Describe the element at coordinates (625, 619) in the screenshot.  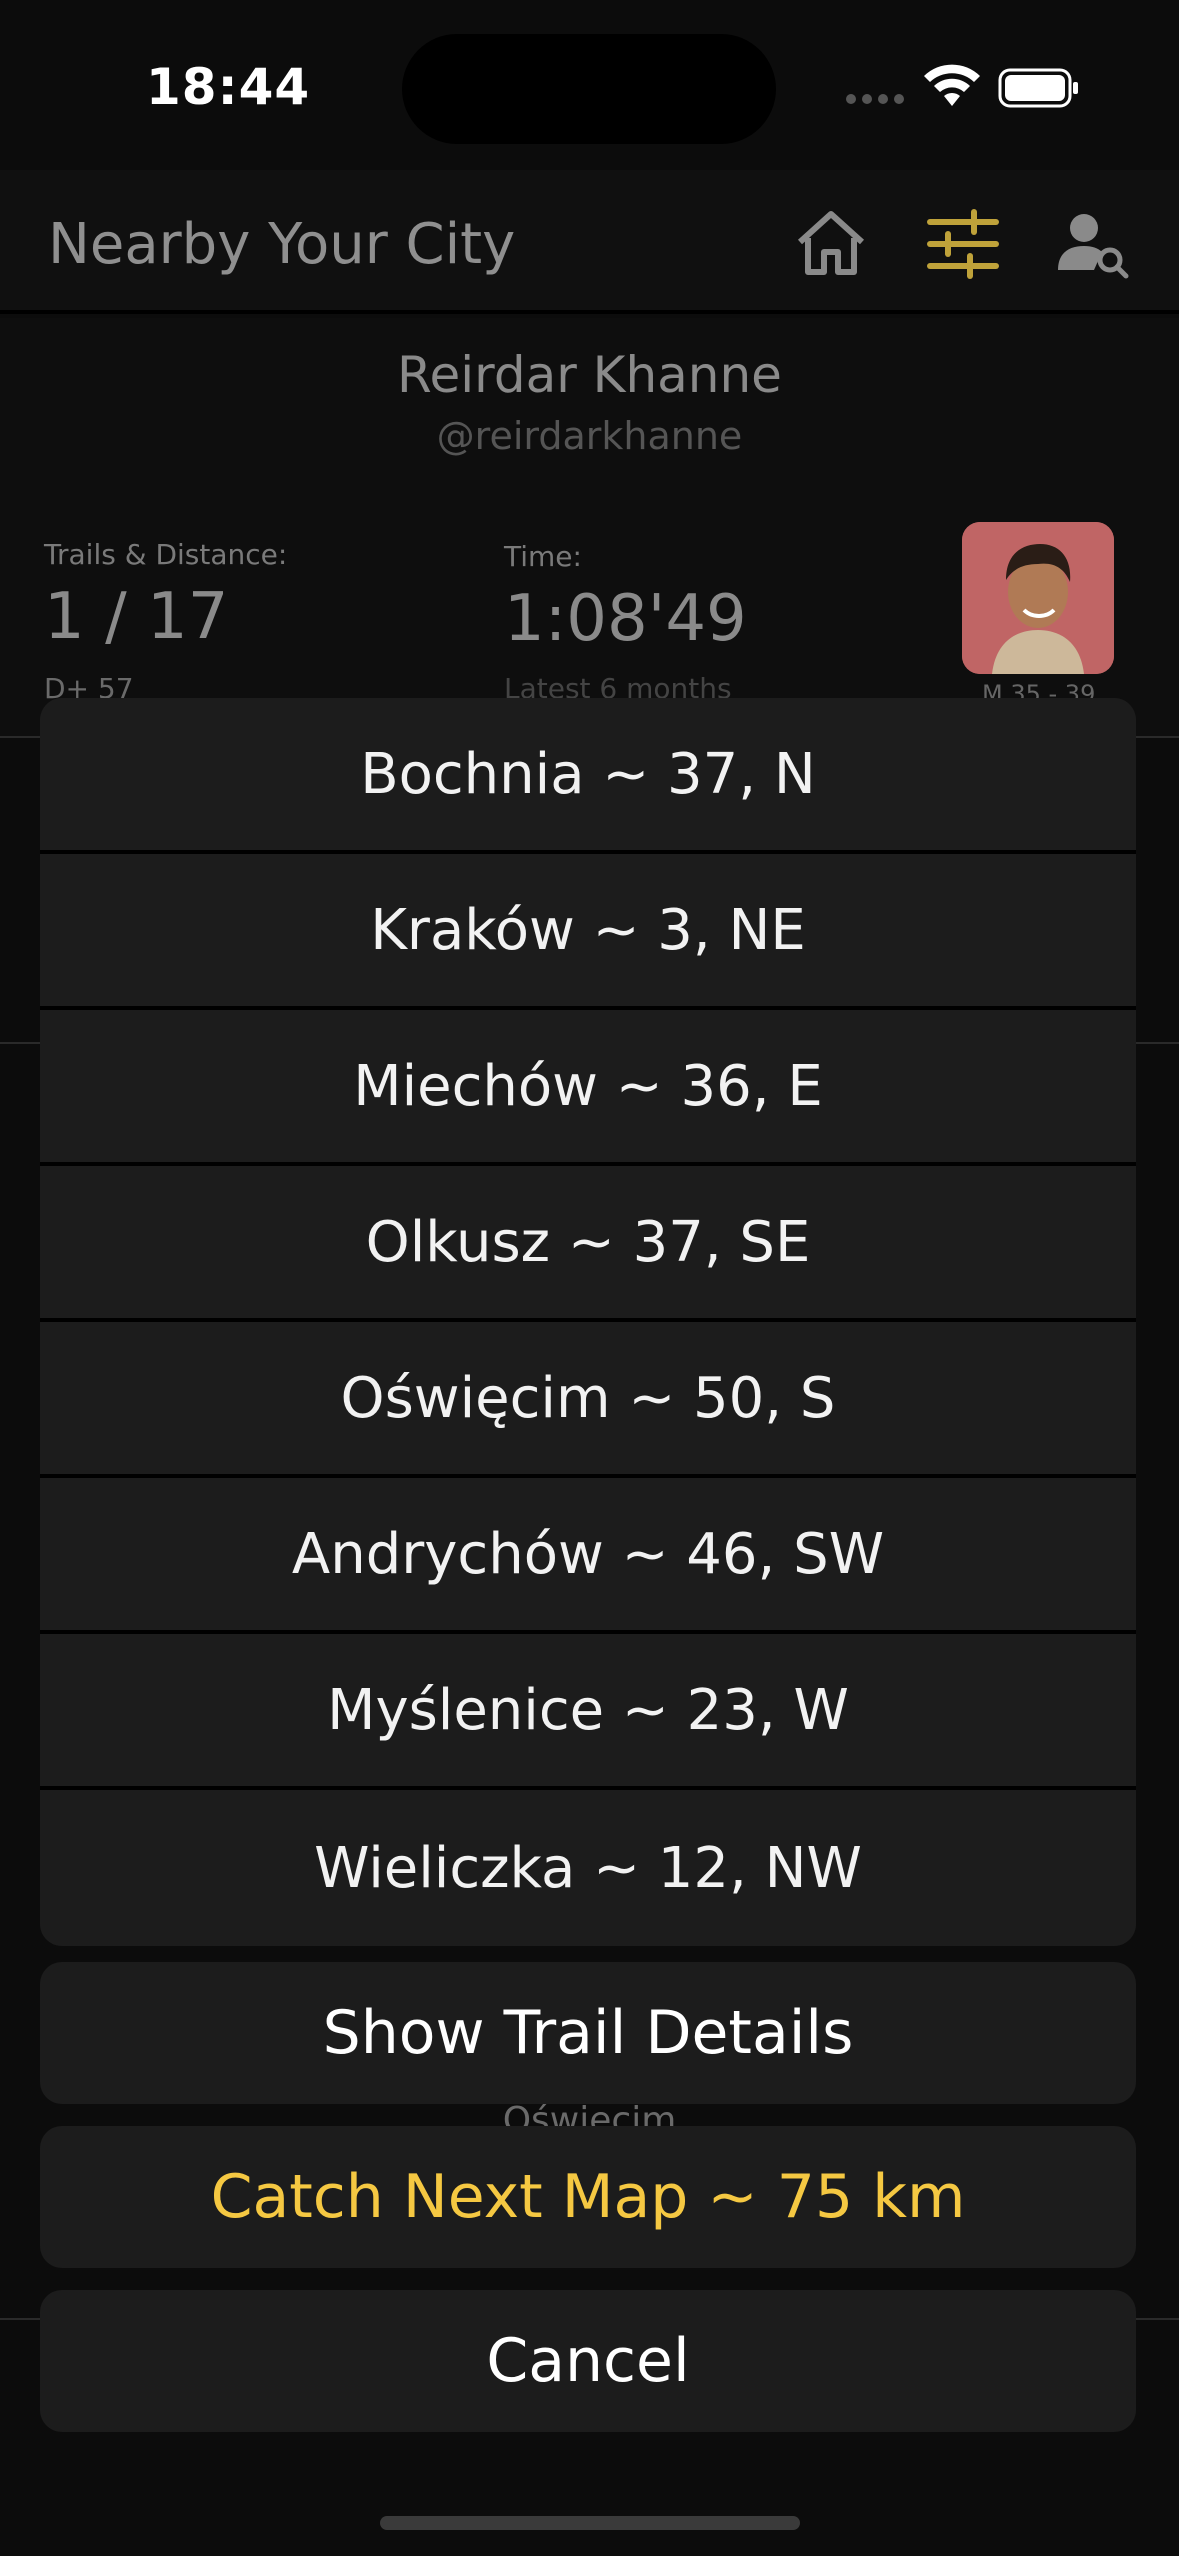
I see `time-value: 1:08'49` at that location.